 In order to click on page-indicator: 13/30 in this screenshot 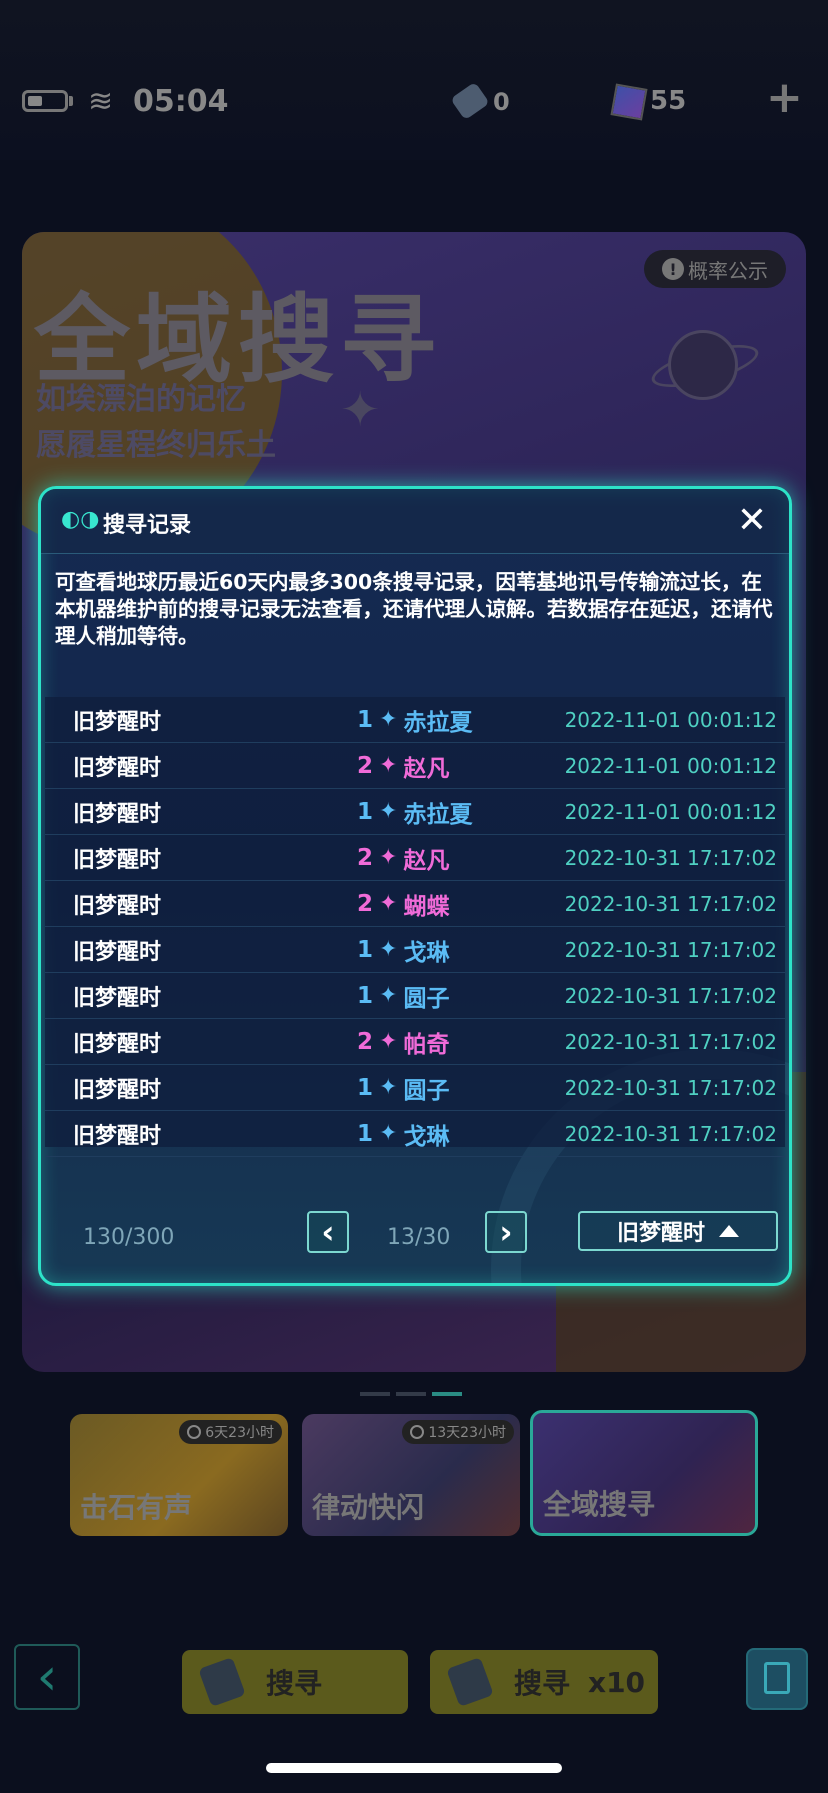, I will do `click(419, 1237)`.